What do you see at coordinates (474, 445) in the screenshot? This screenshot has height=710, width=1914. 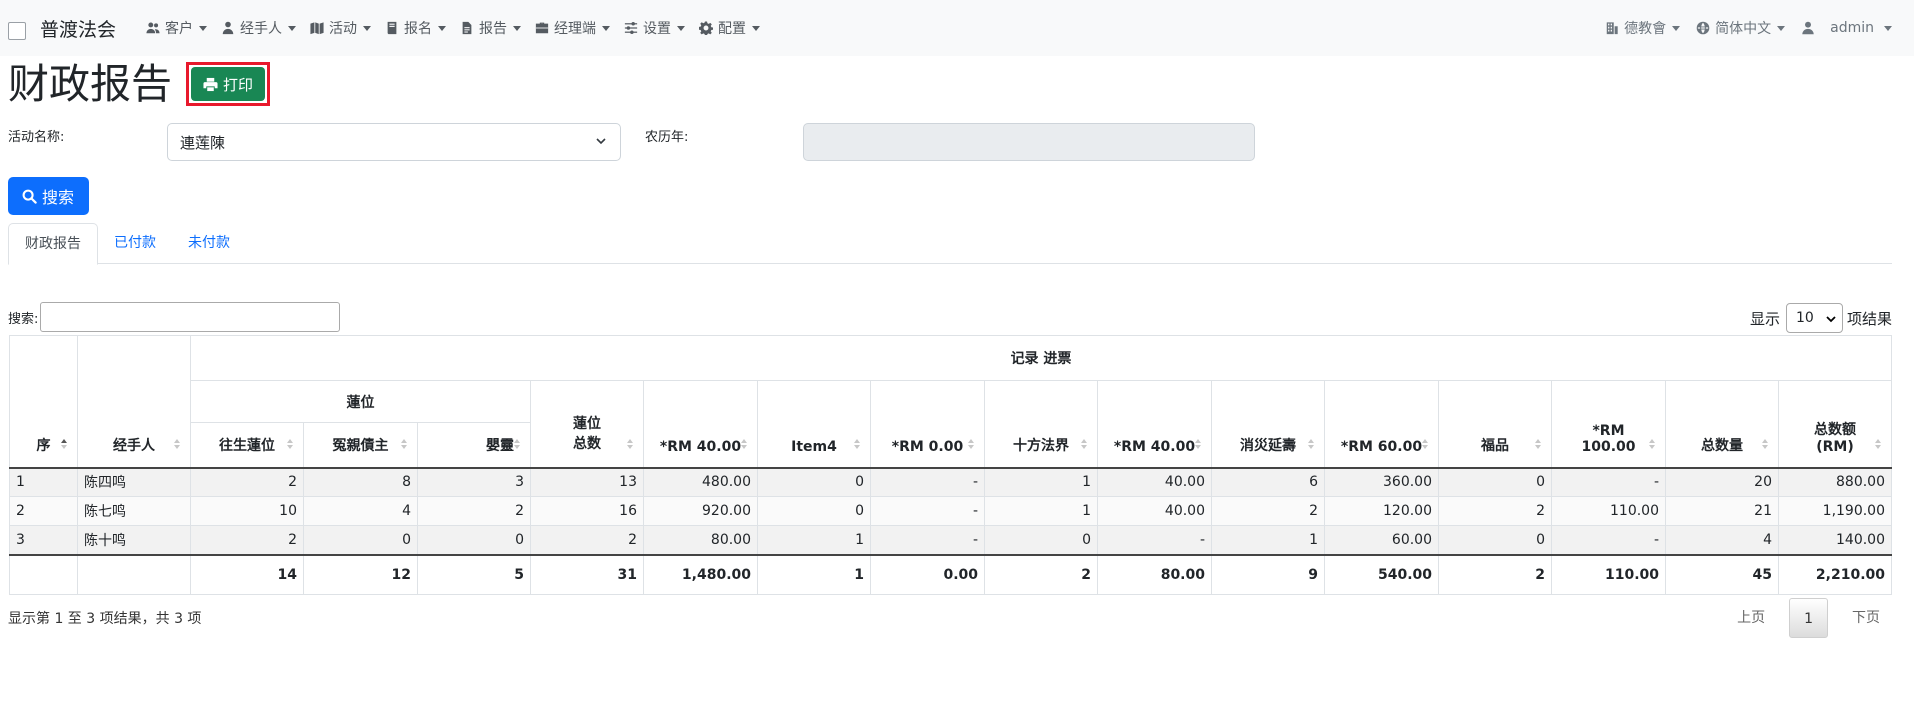 I see `column-header: 嬰靈` at bounding box center [474, 445].